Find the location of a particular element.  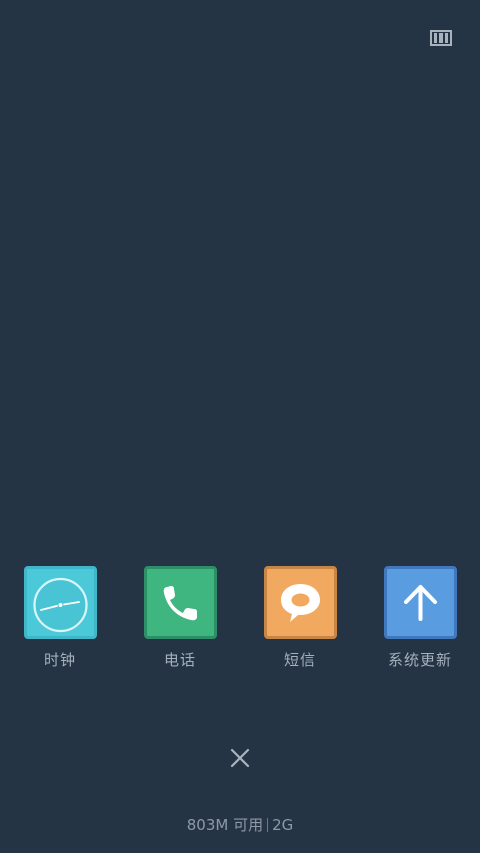

clear-all-button is located at coordinates (240, 758).